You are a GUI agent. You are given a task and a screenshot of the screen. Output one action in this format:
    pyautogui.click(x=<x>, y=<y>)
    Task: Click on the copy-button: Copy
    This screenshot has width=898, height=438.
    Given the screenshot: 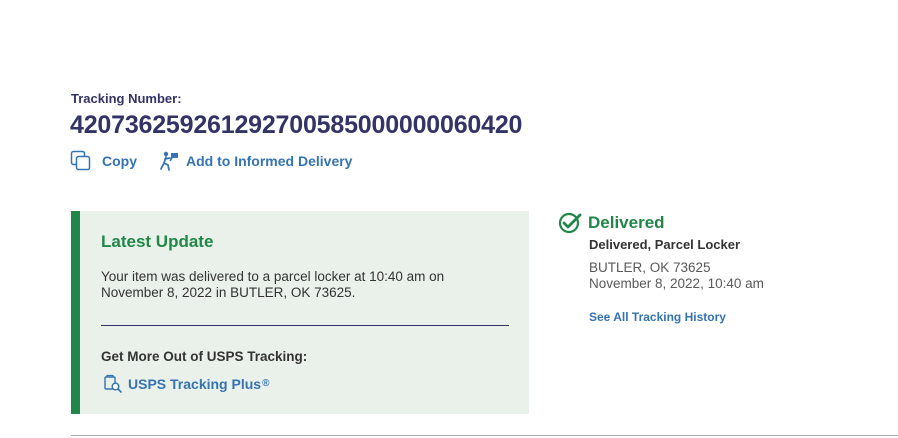 What is the action you would take?
    pyautogui.click(x=103, y=161)
    